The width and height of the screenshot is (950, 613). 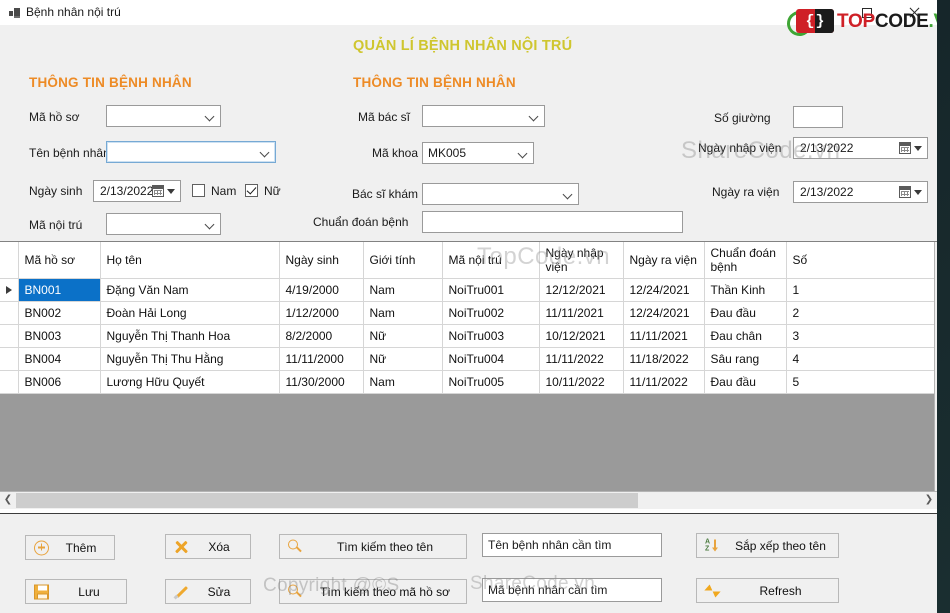 I want to click on sort-a-glyph: A, so click(x=708, y=541).